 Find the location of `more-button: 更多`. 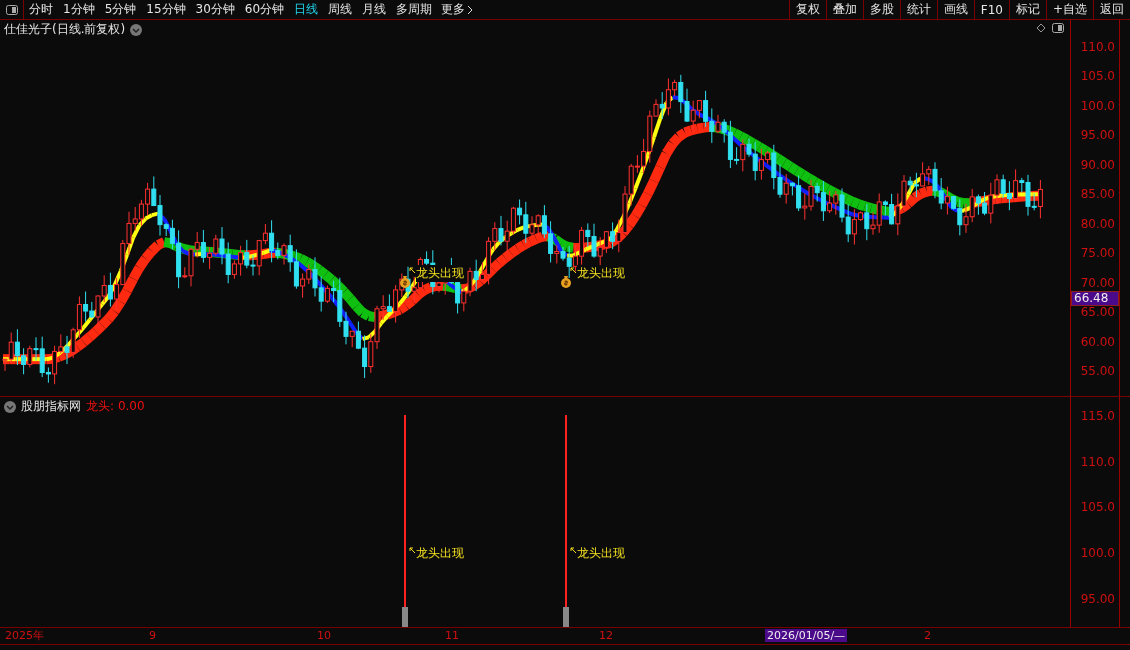

more-button: 更多 is located at coordinates (457, 9).